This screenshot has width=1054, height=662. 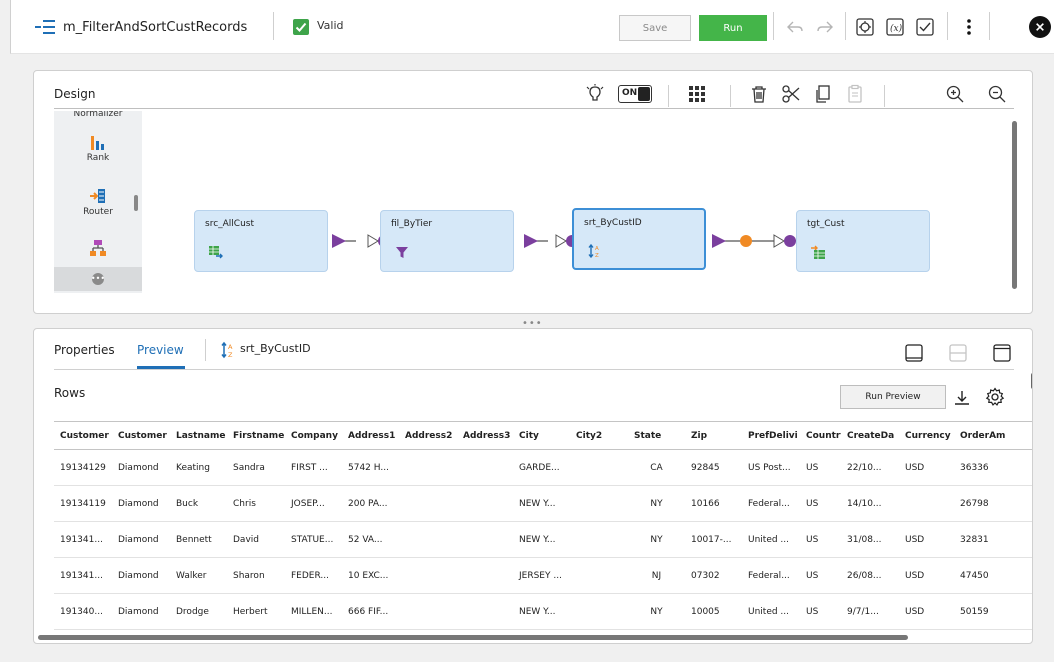 I want to click on validate-icon, so click(x=925, y=27).